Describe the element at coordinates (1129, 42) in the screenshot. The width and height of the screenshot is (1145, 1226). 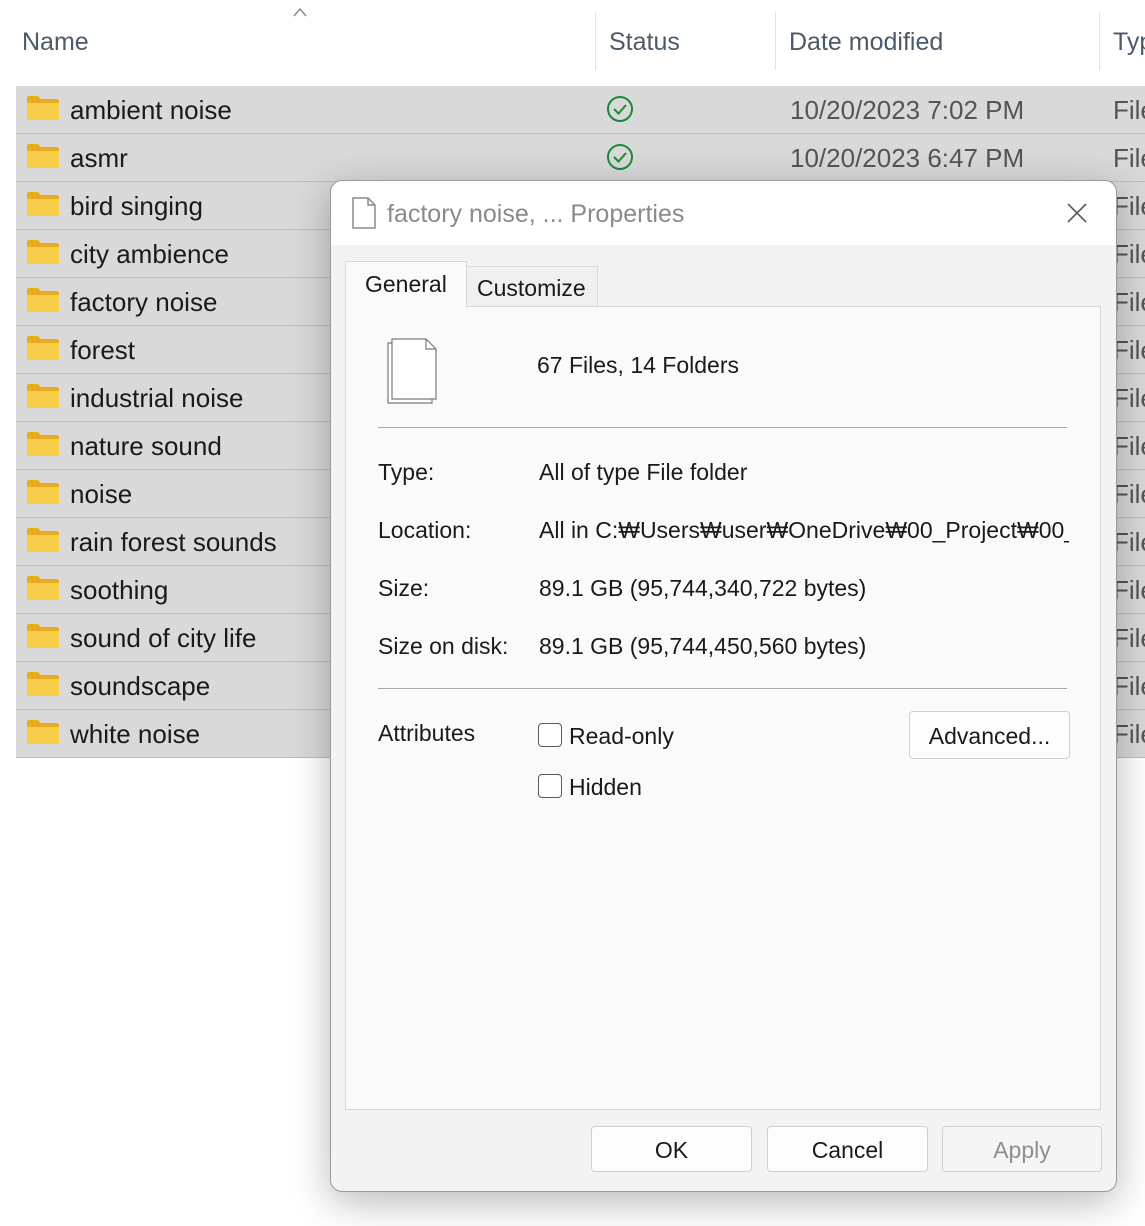
I see `column-header-type: Typ` at that location.